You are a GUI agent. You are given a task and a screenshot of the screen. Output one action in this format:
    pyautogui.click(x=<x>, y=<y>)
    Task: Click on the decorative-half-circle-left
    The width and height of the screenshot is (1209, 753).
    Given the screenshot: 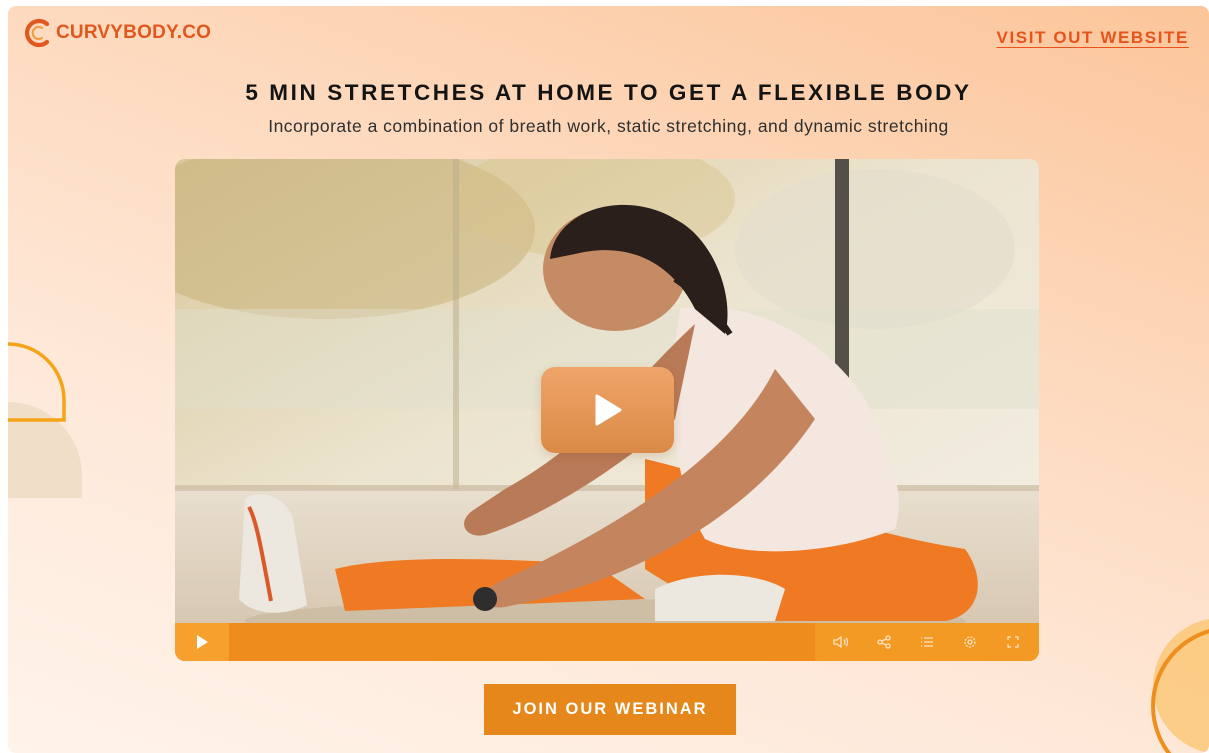 What is the action you would take?
    pyautogui.click(x=45, y=420)
    